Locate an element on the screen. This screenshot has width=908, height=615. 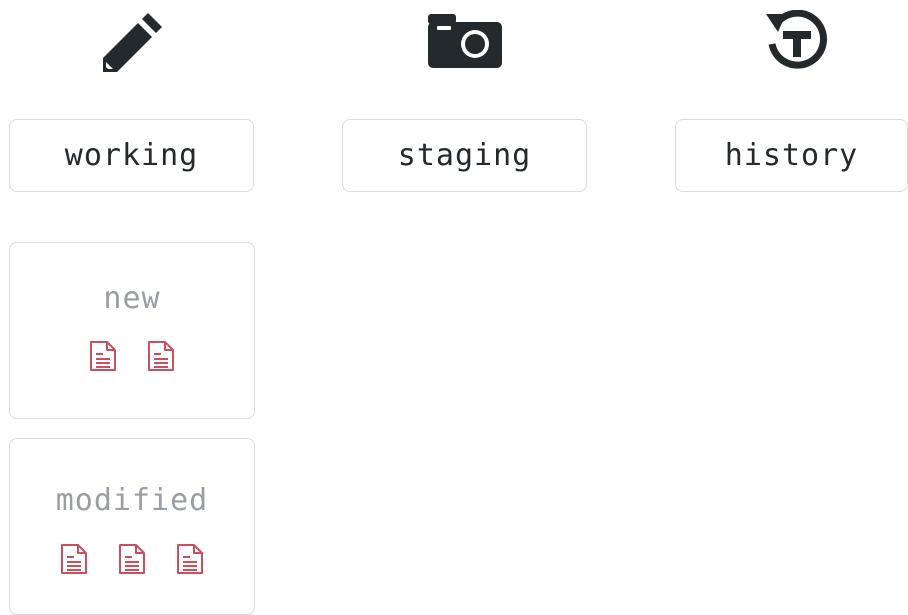
stage-staging: staging is located at coordinates (464, 155).